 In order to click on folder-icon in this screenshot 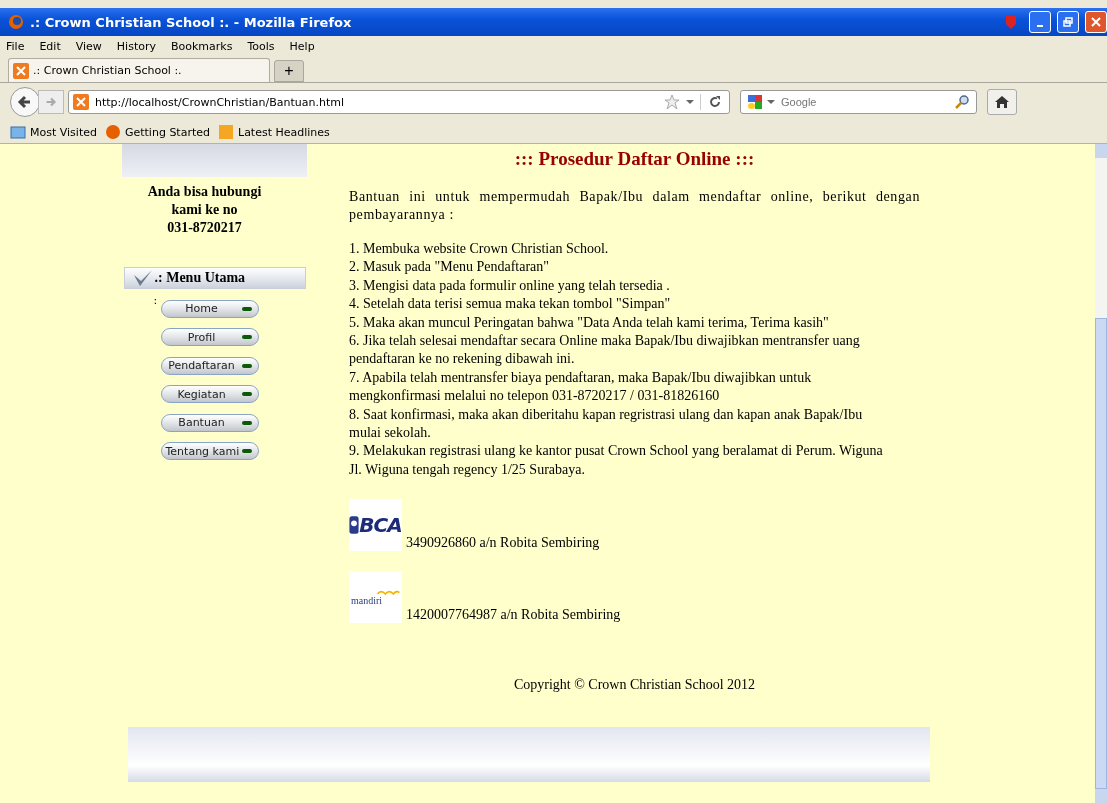, I will do `click(18, 132)`.